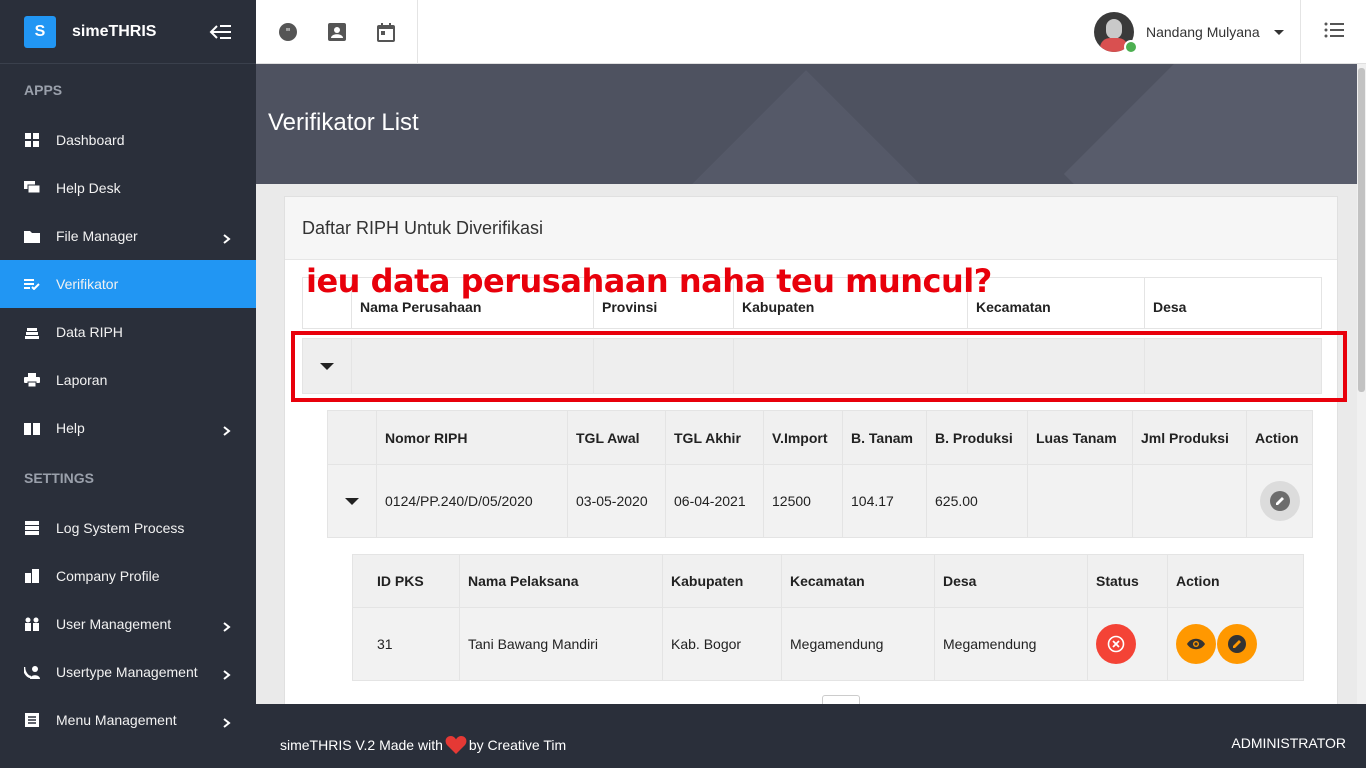  What do you see at coordinates (32, 236) in the screenshot?
I see `folder-icon` at bounding box center [32, 236].